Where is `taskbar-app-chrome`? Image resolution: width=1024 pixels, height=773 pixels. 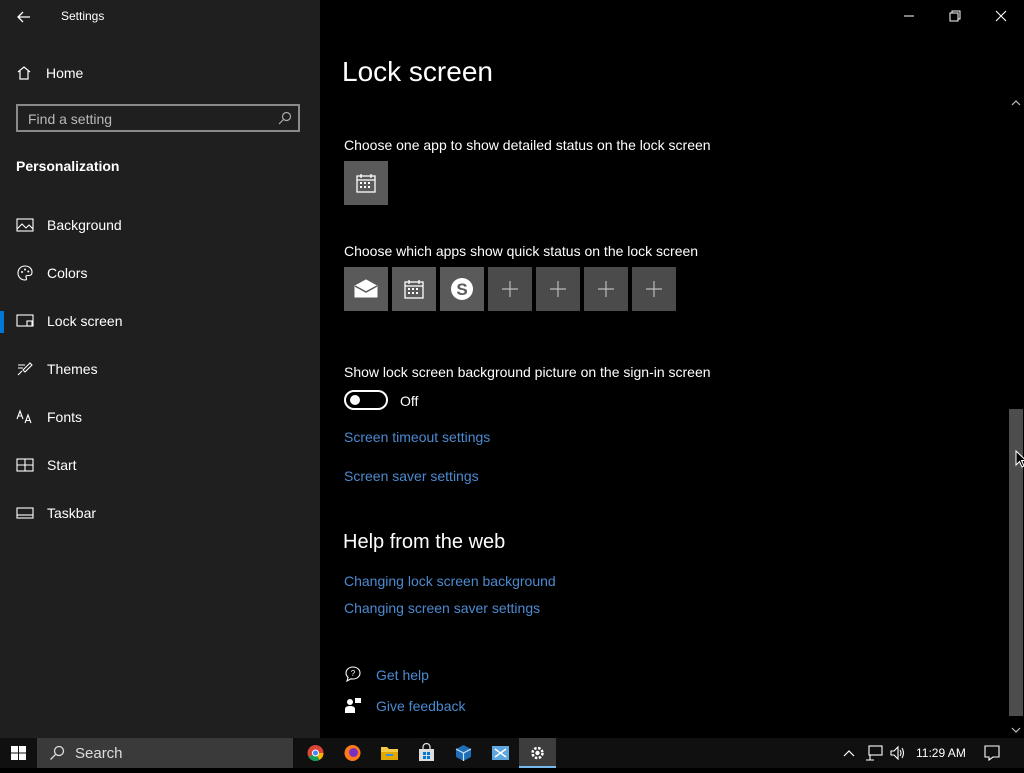
taskbar-app-chrome is located at coordinates (315, 753).